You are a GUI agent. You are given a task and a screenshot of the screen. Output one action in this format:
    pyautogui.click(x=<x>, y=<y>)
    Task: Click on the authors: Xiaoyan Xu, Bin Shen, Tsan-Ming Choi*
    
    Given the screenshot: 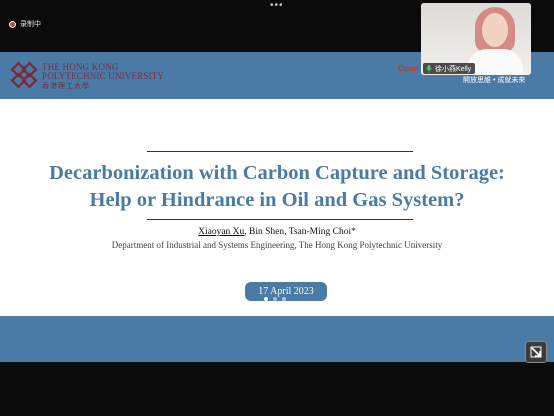 What is the action you would take?
    pyautogui.click(x=277, y=232)
    